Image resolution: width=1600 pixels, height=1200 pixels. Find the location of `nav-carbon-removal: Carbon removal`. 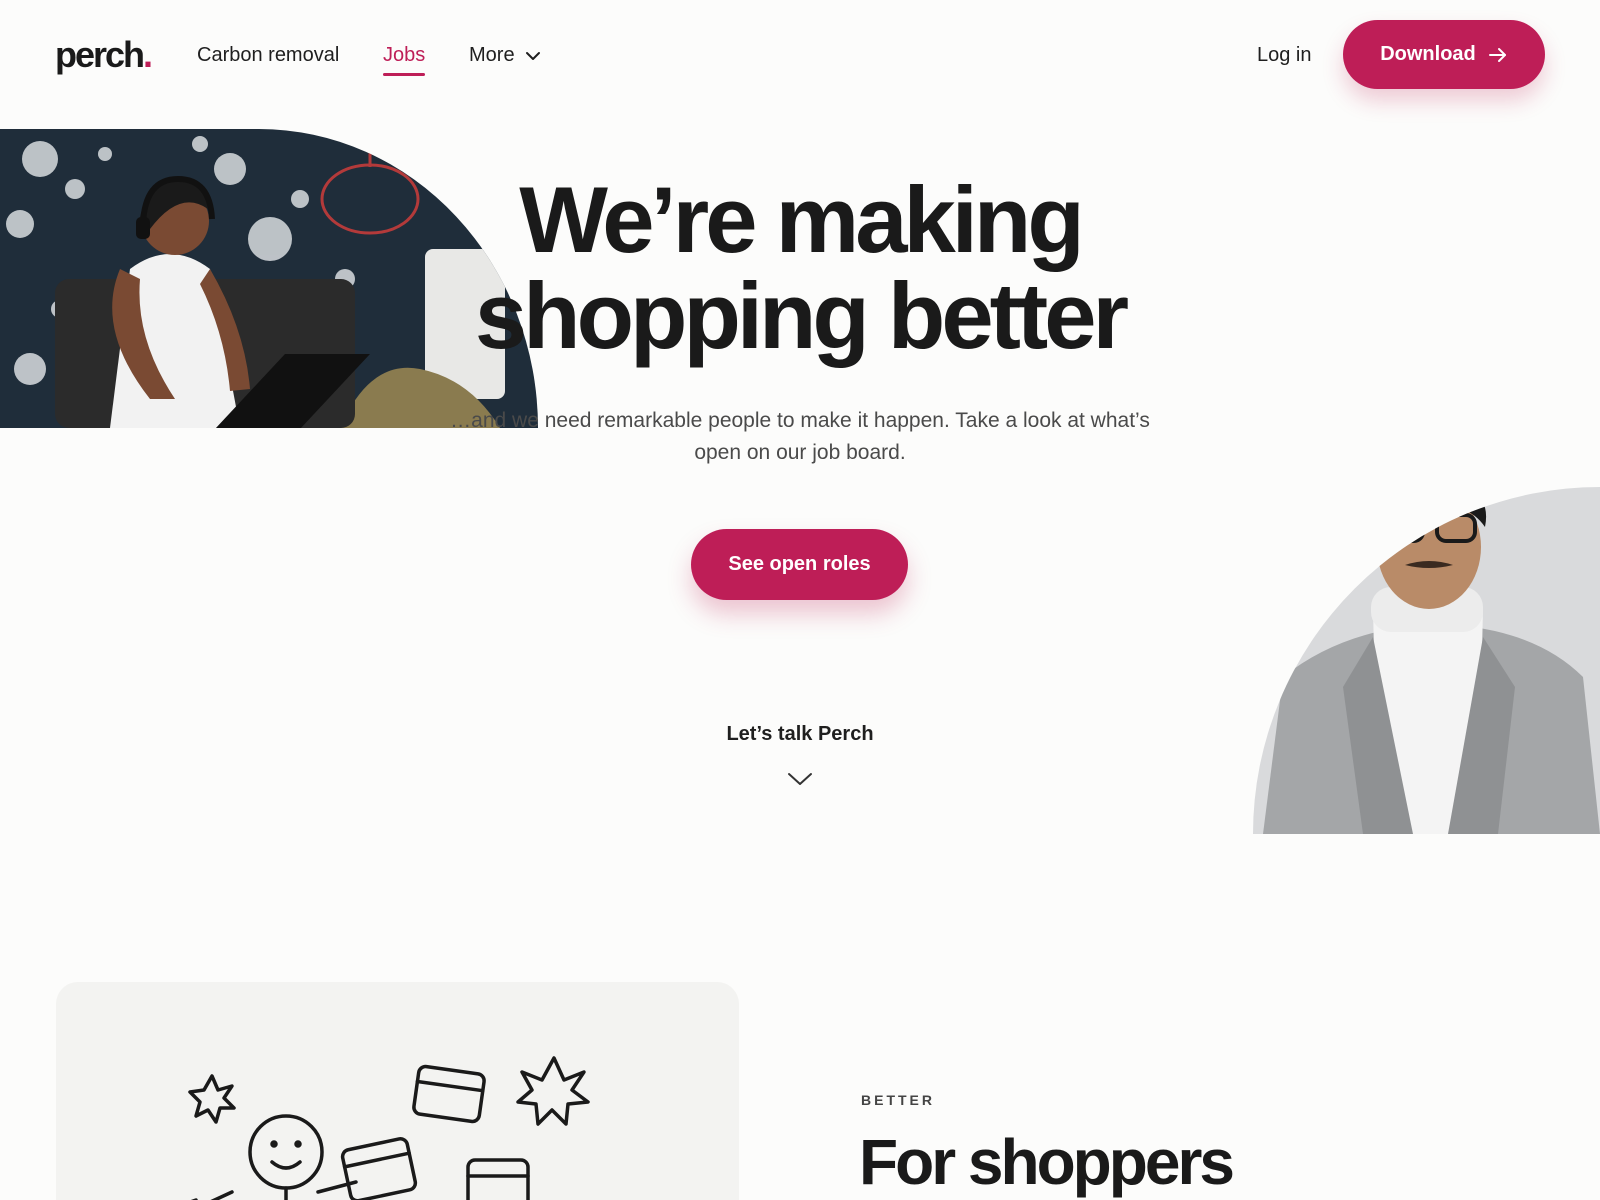

nav-carbon-removal: Carbon removal is located at coordinates (268, 55).